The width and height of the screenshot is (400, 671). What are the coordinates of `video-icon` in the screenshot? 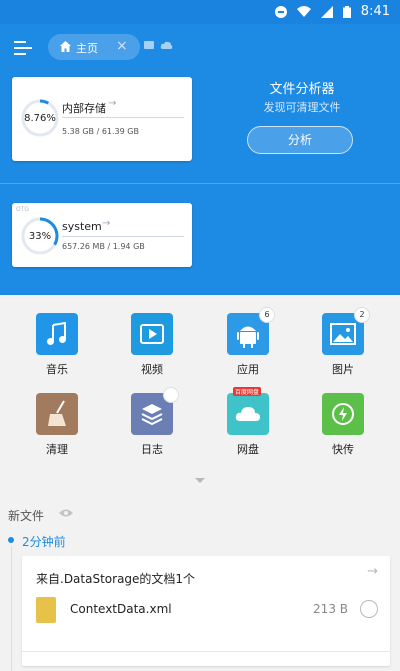 It's located at (152, 334).